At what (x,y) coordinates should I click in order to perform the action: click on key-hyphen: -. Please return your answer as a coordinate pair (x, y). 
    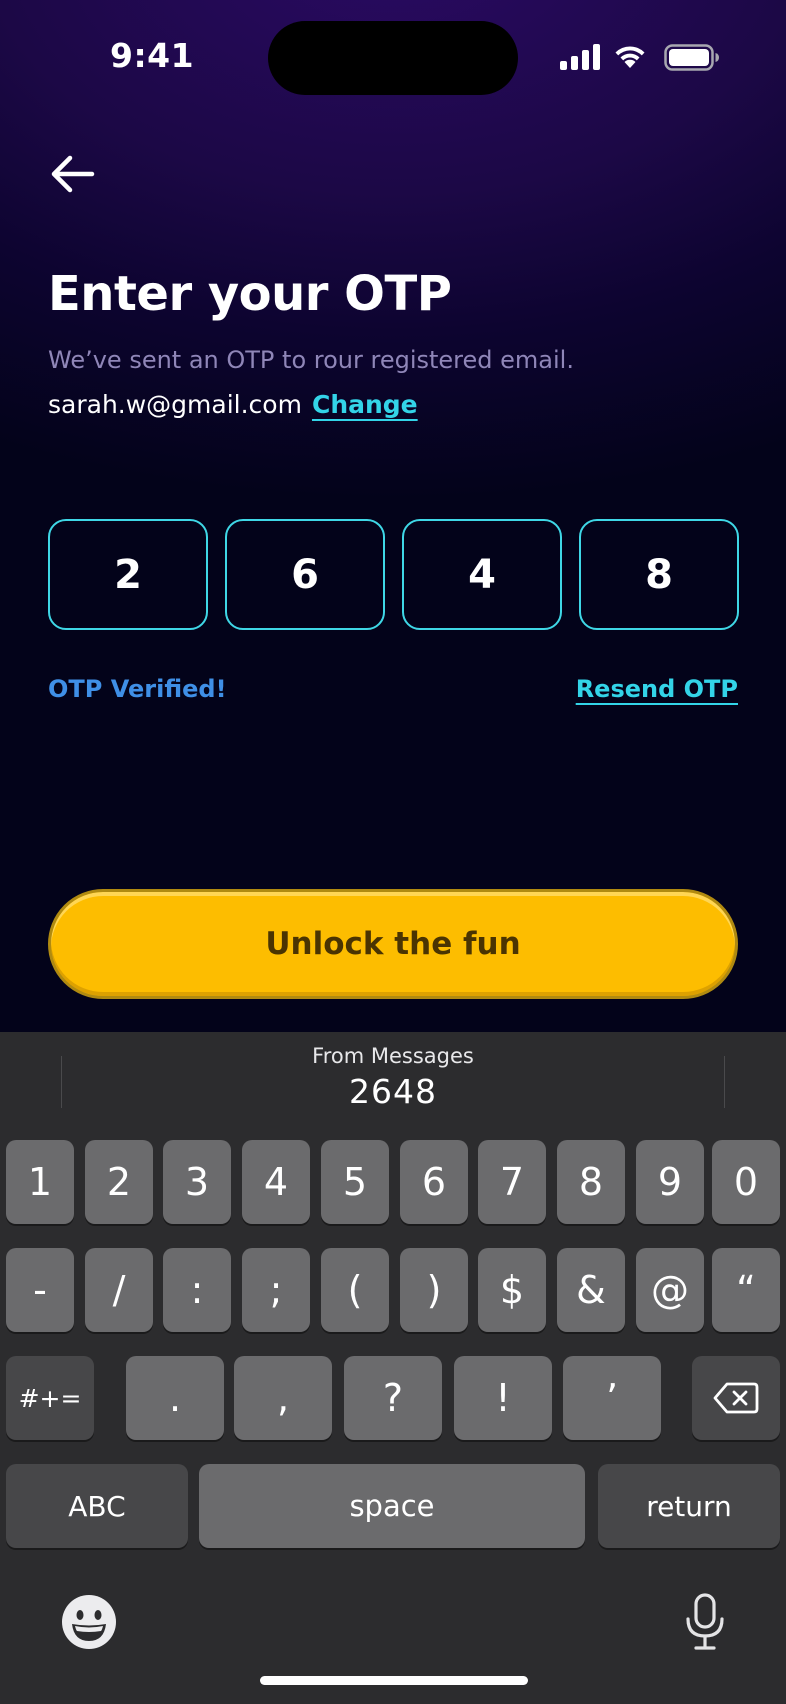
    Looking at the image, I should click on (40, 1290).